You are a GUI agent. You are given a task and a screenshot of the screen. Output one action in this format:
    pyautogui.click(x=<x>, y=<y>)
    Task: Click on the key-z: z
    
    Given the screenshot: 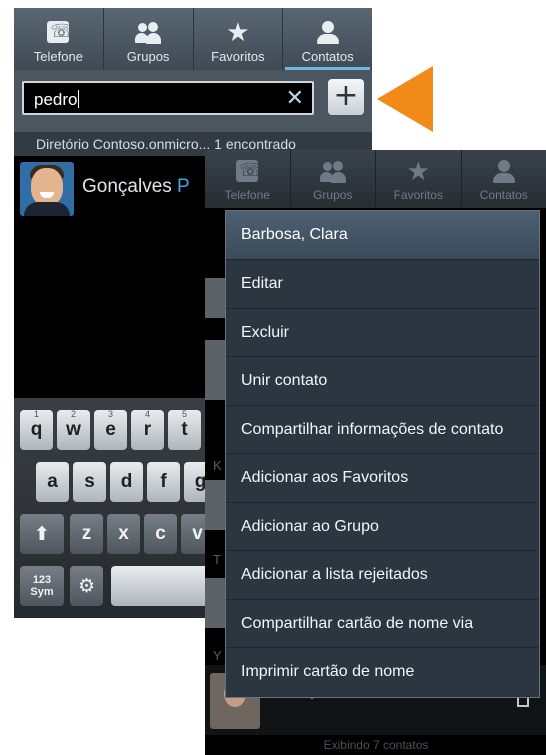 What is the action you would take?
    pyautogui.click(x=86, y=534)
    